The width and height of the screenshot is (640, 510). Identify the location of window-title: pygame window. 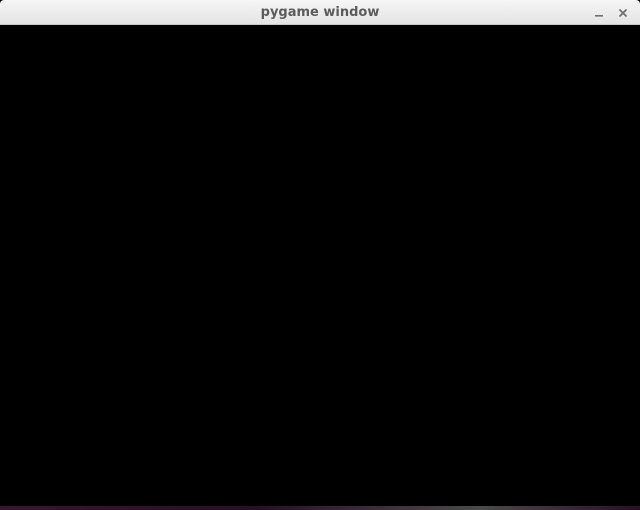
(320, 12).